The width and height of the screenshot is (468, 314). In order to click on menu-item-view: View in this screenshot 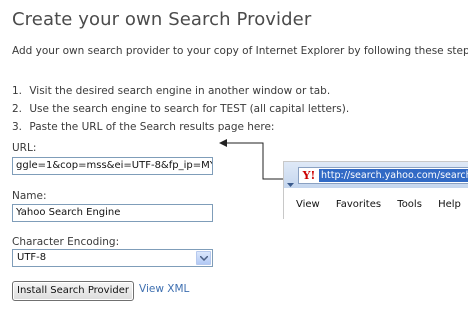, I will do `click(308, 204)`.